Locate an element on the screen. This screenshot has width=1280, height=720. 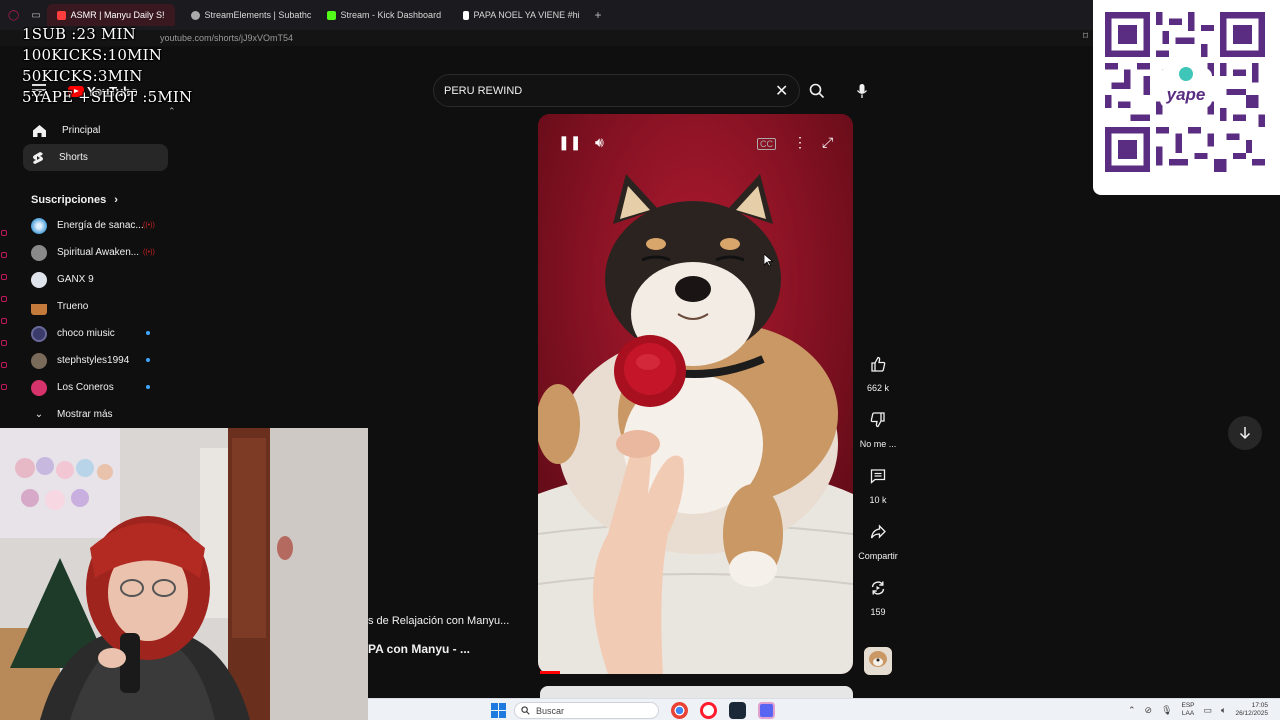
taskbar-search-input: Buscar is located at coordinates (586, 710).